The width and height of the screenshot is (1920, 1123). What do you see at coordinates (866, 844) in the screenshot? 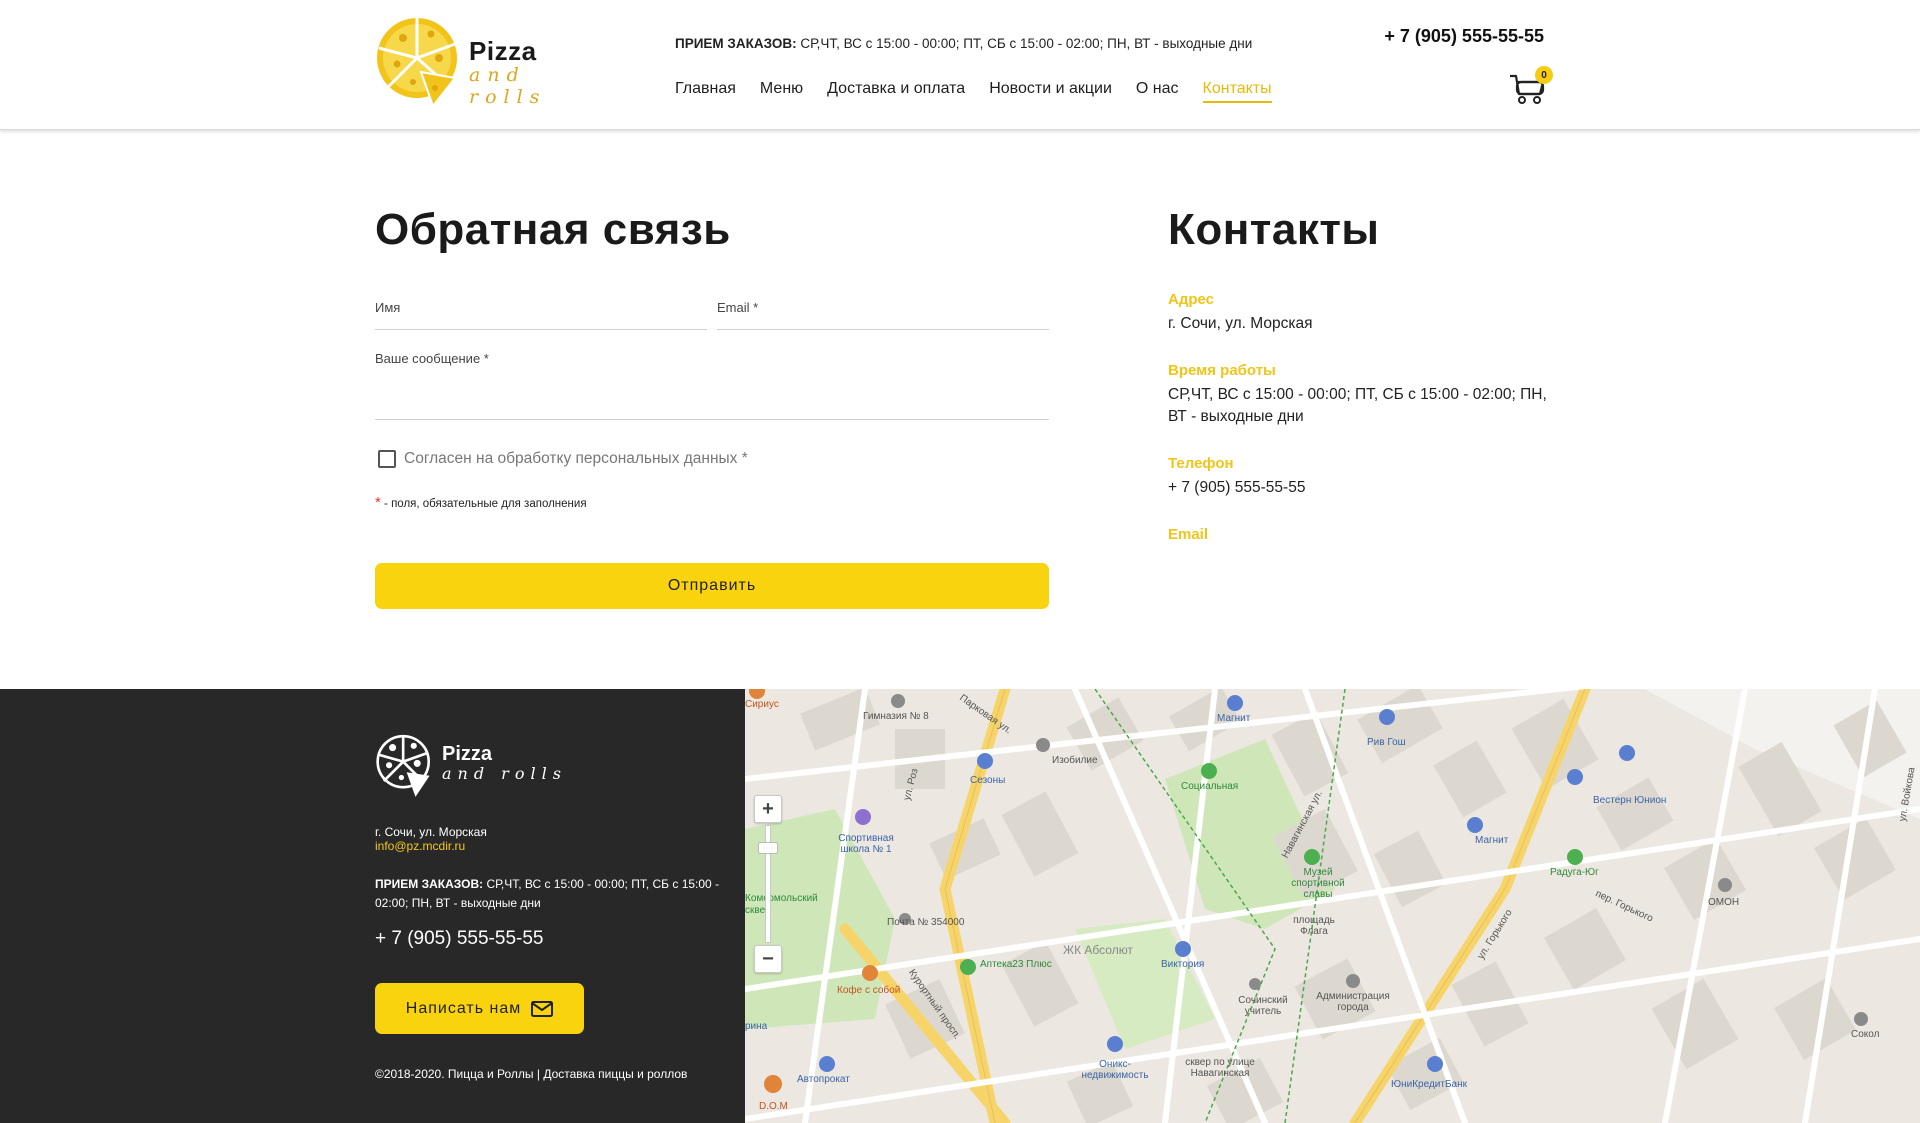
I see `map-label: Спортивная школа № 1` at bounding box center [866, 844].